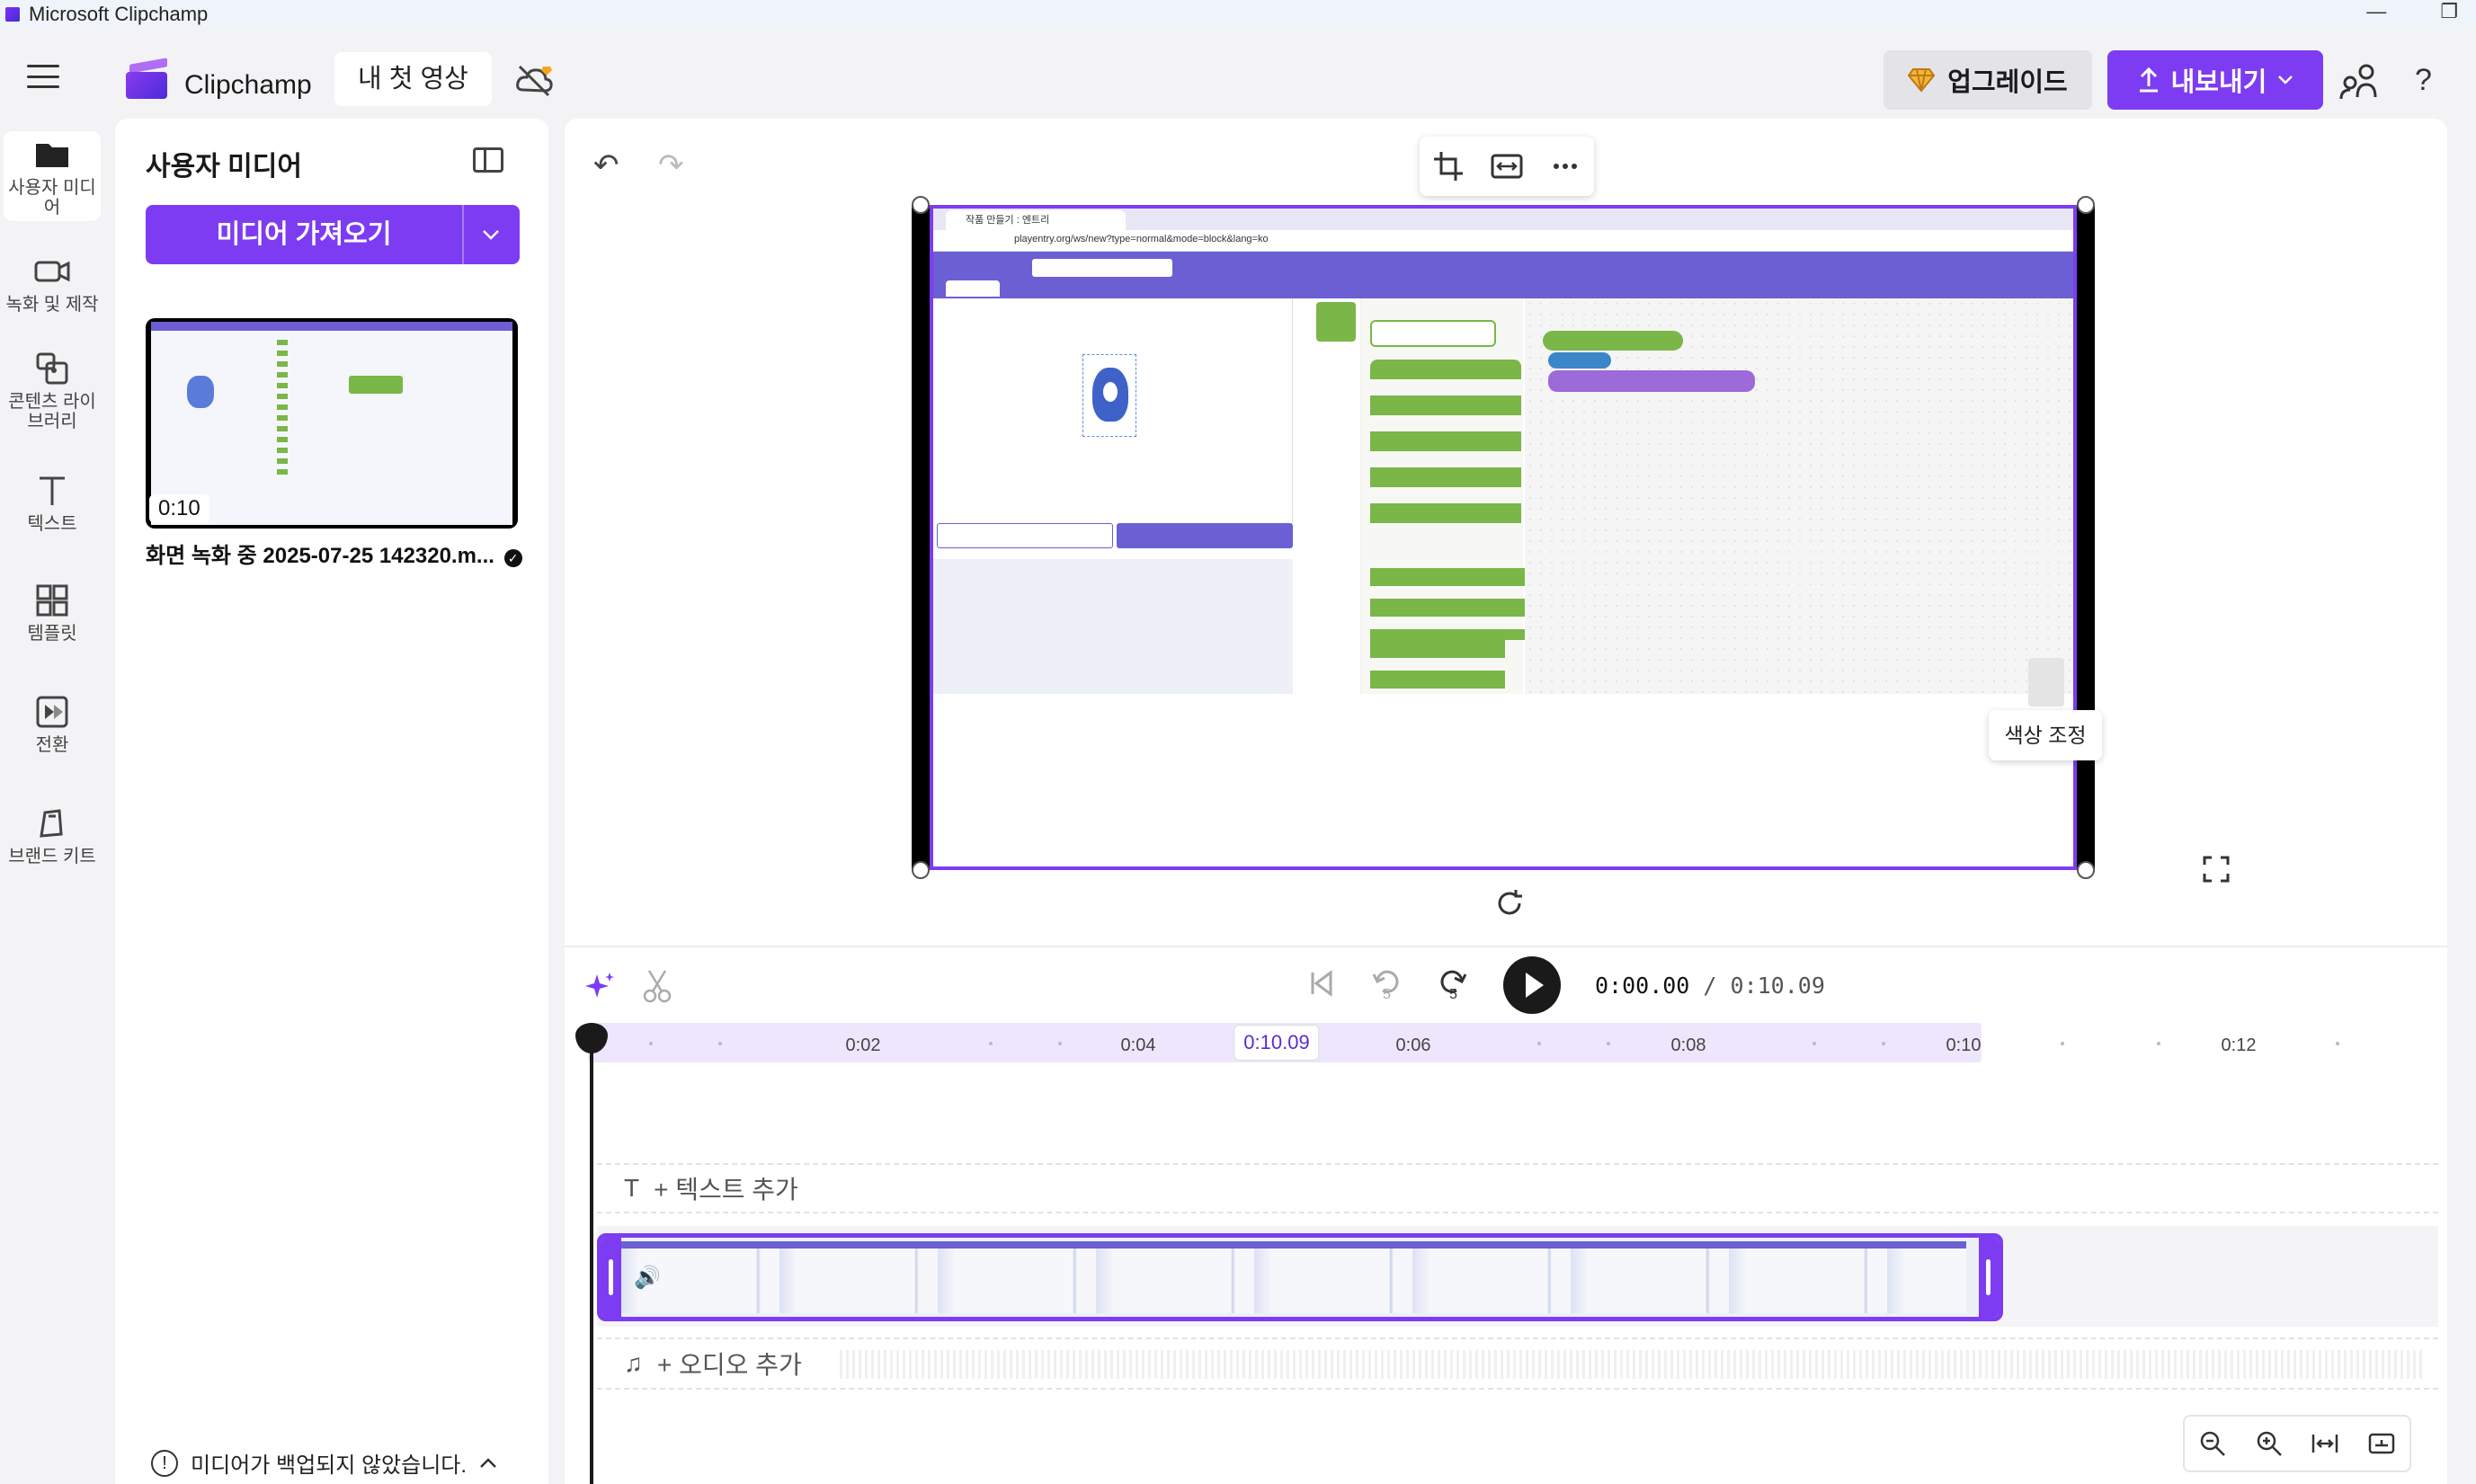 This screenshot has width=2476, height=1484. Describe the element at coordinates (1989, 1277) in the screenshot. I see `clip-trim-handle-right` at that location.